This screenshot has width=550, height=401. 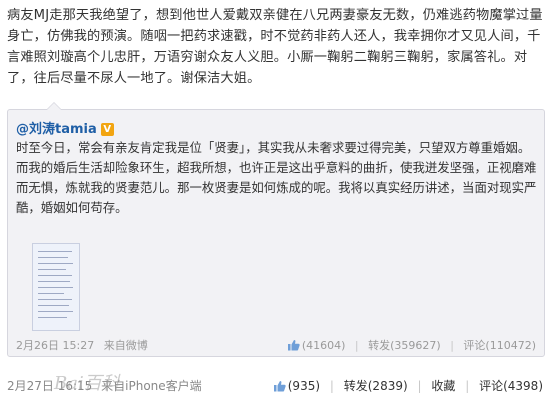 What do you see at coordinates (323, 345) in the screenshot?
I see `repost-like-count: (41604)` at bounding box center [323, 345].